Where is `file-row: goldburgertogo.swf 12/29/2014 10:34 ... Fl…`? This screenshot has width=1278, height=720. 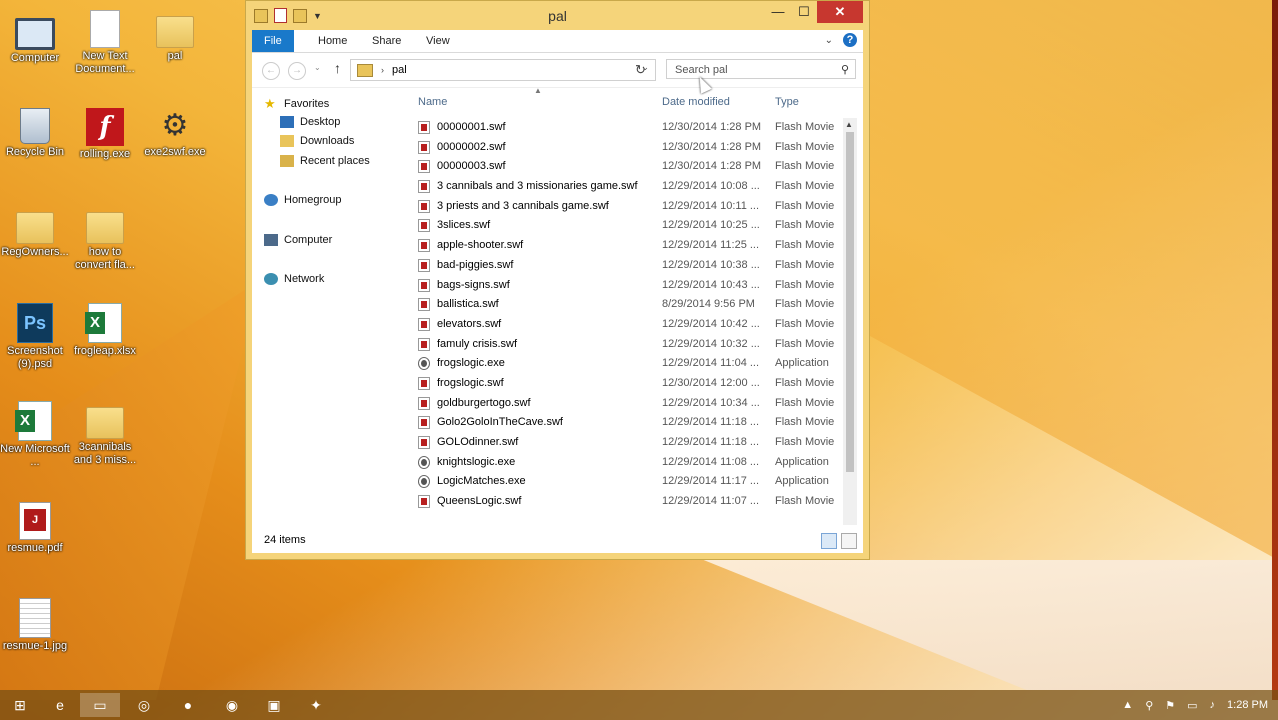
file-row: goldburgertogo.swf 12/29/2014 10:34 ... Fl… is located at coordinates (626, 404).